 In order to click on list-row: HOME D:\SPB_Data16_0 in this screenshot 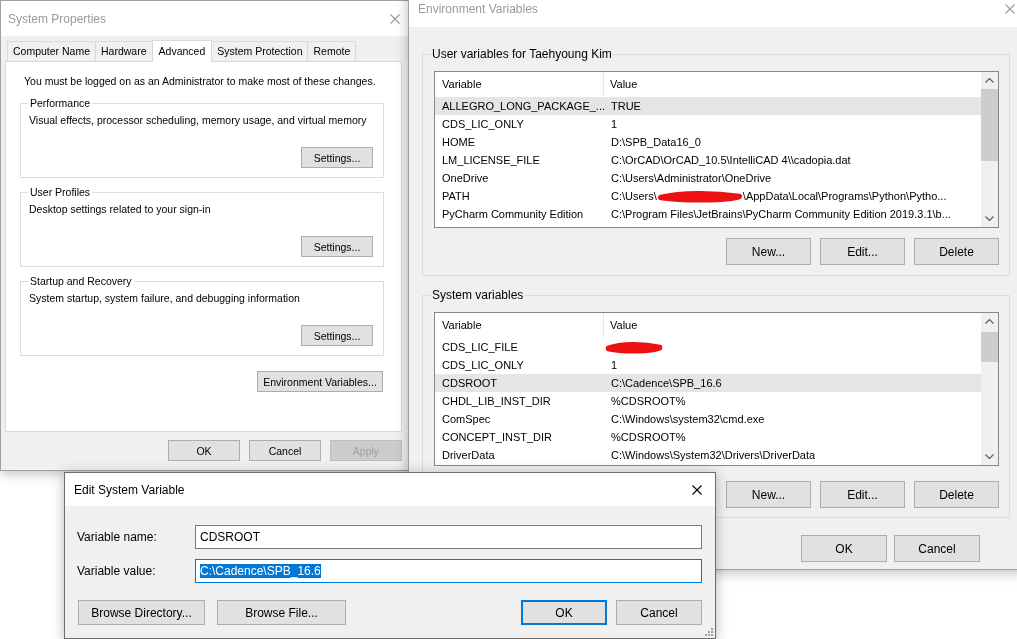, I will do `click(708, 142)`.